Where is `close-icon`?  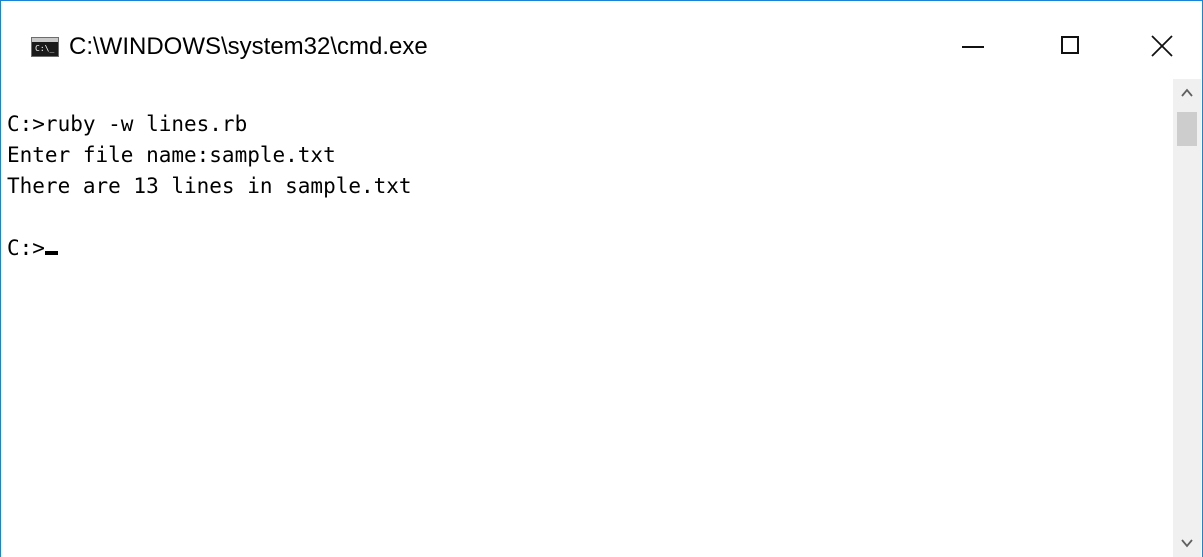
close-icon is located at coordinates (1162, 46).